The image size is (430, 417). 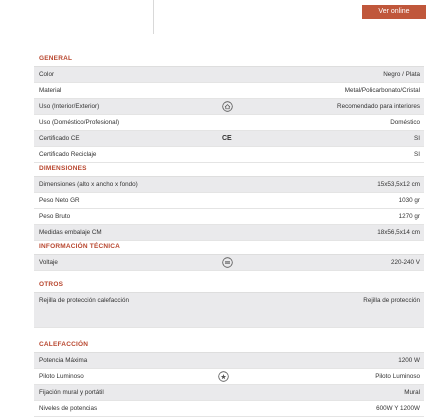 What do you see at coordinates (70, 232) in the screenshot?
I see `spec-label: Medidas embalaje CM` at bounding box center [70, 232].